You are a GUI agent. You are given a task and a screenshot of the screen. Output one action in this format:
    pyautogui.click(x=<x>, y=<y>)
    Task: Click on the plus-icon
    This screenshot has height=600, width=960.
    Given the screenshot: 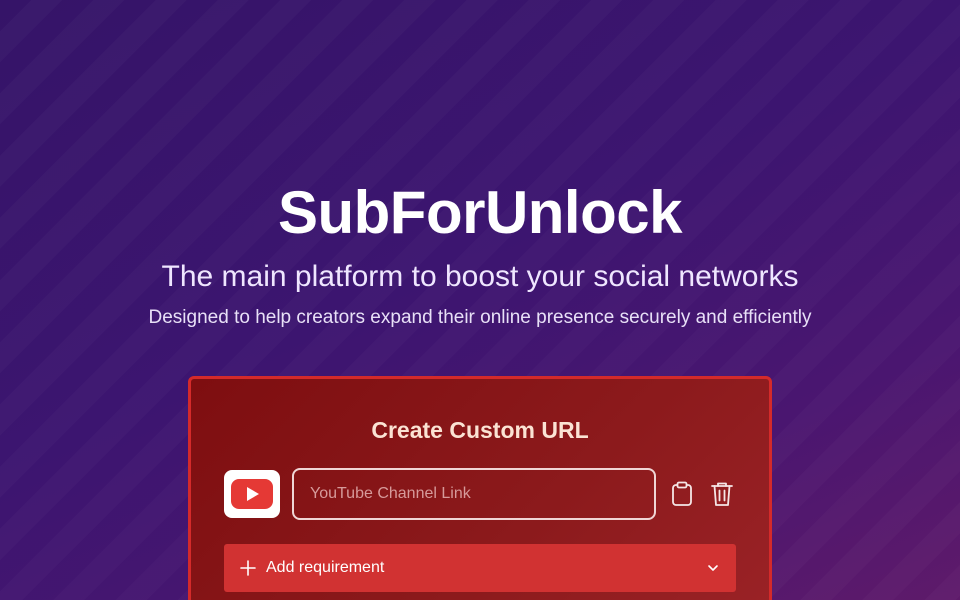 What is the action you would take?
    pyautogui.click(x=248, y=568)
    